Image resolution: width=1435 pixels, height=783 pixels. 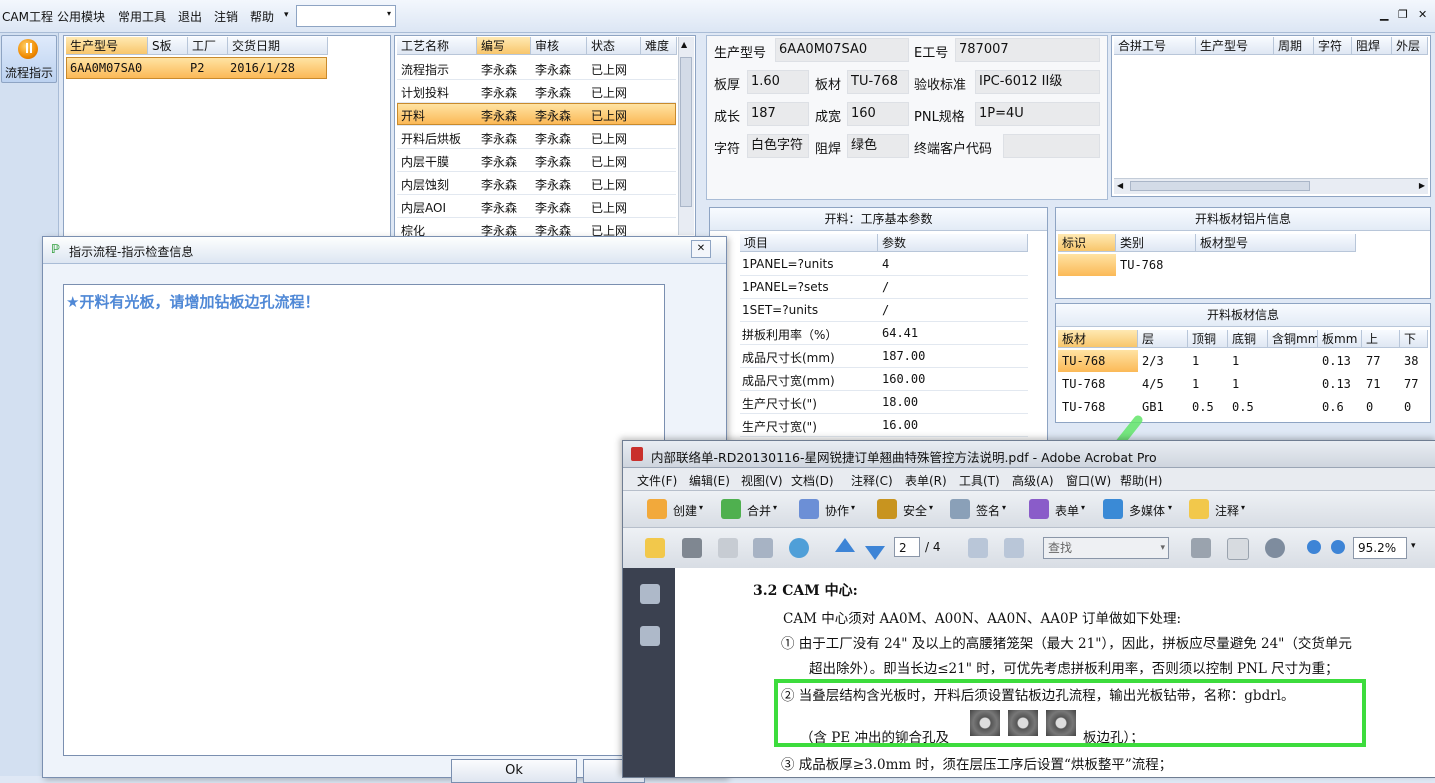 I want to click on minimize-icon: ▁, so click(x=1384, y=14).